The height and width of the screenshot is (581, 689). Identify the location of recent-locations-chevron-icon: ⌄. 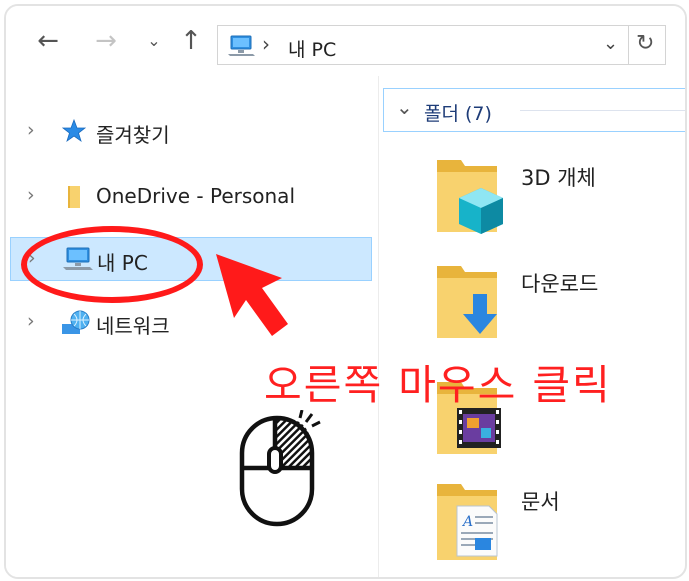
(154, 40).